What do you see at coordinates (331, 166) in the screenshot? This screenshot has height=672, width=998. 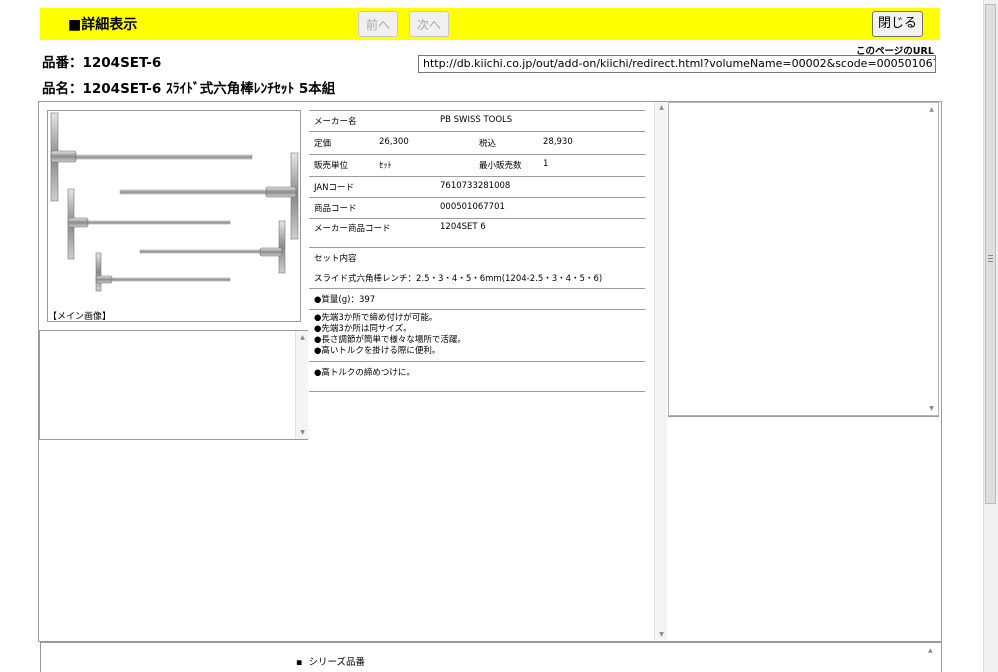 I see `unit-label: 販売単位` at bounding box center [331, 166].